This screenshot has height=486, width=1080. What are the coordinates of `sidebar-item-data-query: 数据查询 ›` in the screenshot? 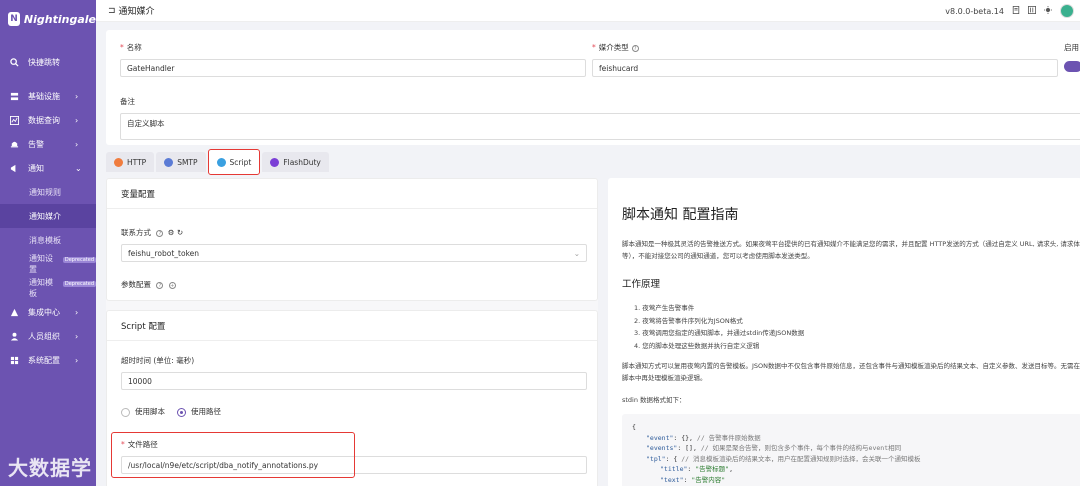 It's located at (48, 120).